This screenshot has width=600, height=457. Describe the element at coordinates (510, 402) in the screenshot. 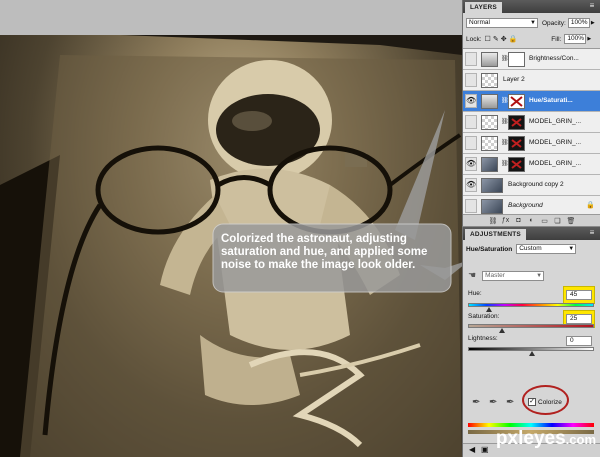

I see `eyedropper-minus-icon: ✒` at that location.